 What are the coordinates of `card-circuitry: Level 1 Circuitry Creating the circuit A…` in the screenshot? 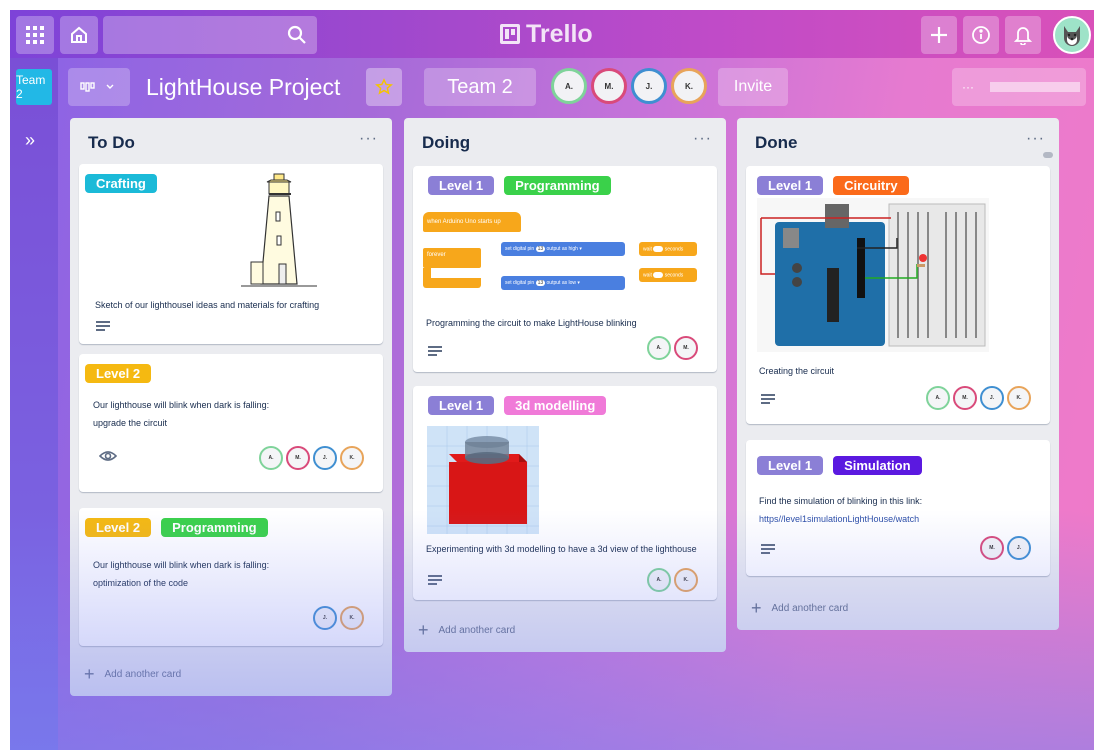 It's located at (898, 295).